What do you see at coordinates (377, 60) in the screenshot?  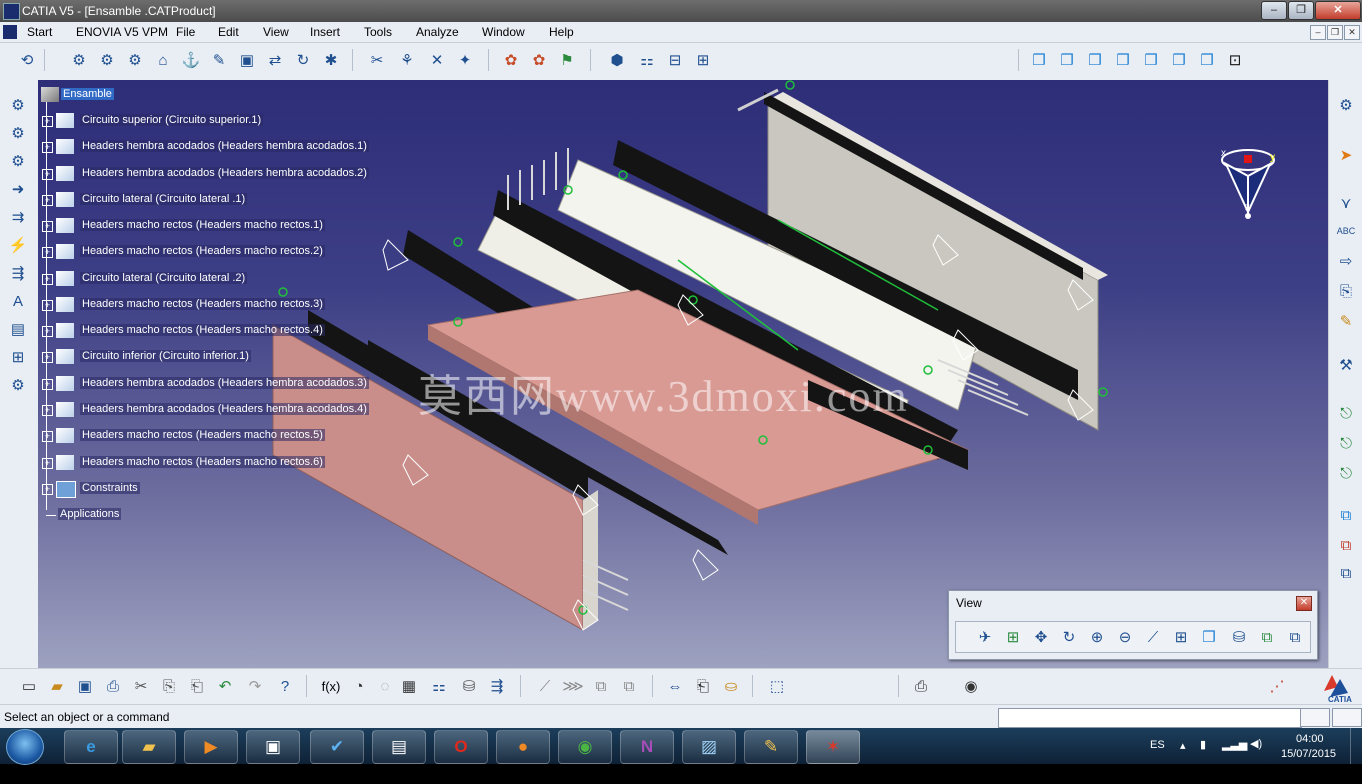 I see `bill-of-material-icon: ✂` at bounding box center [377, 60].